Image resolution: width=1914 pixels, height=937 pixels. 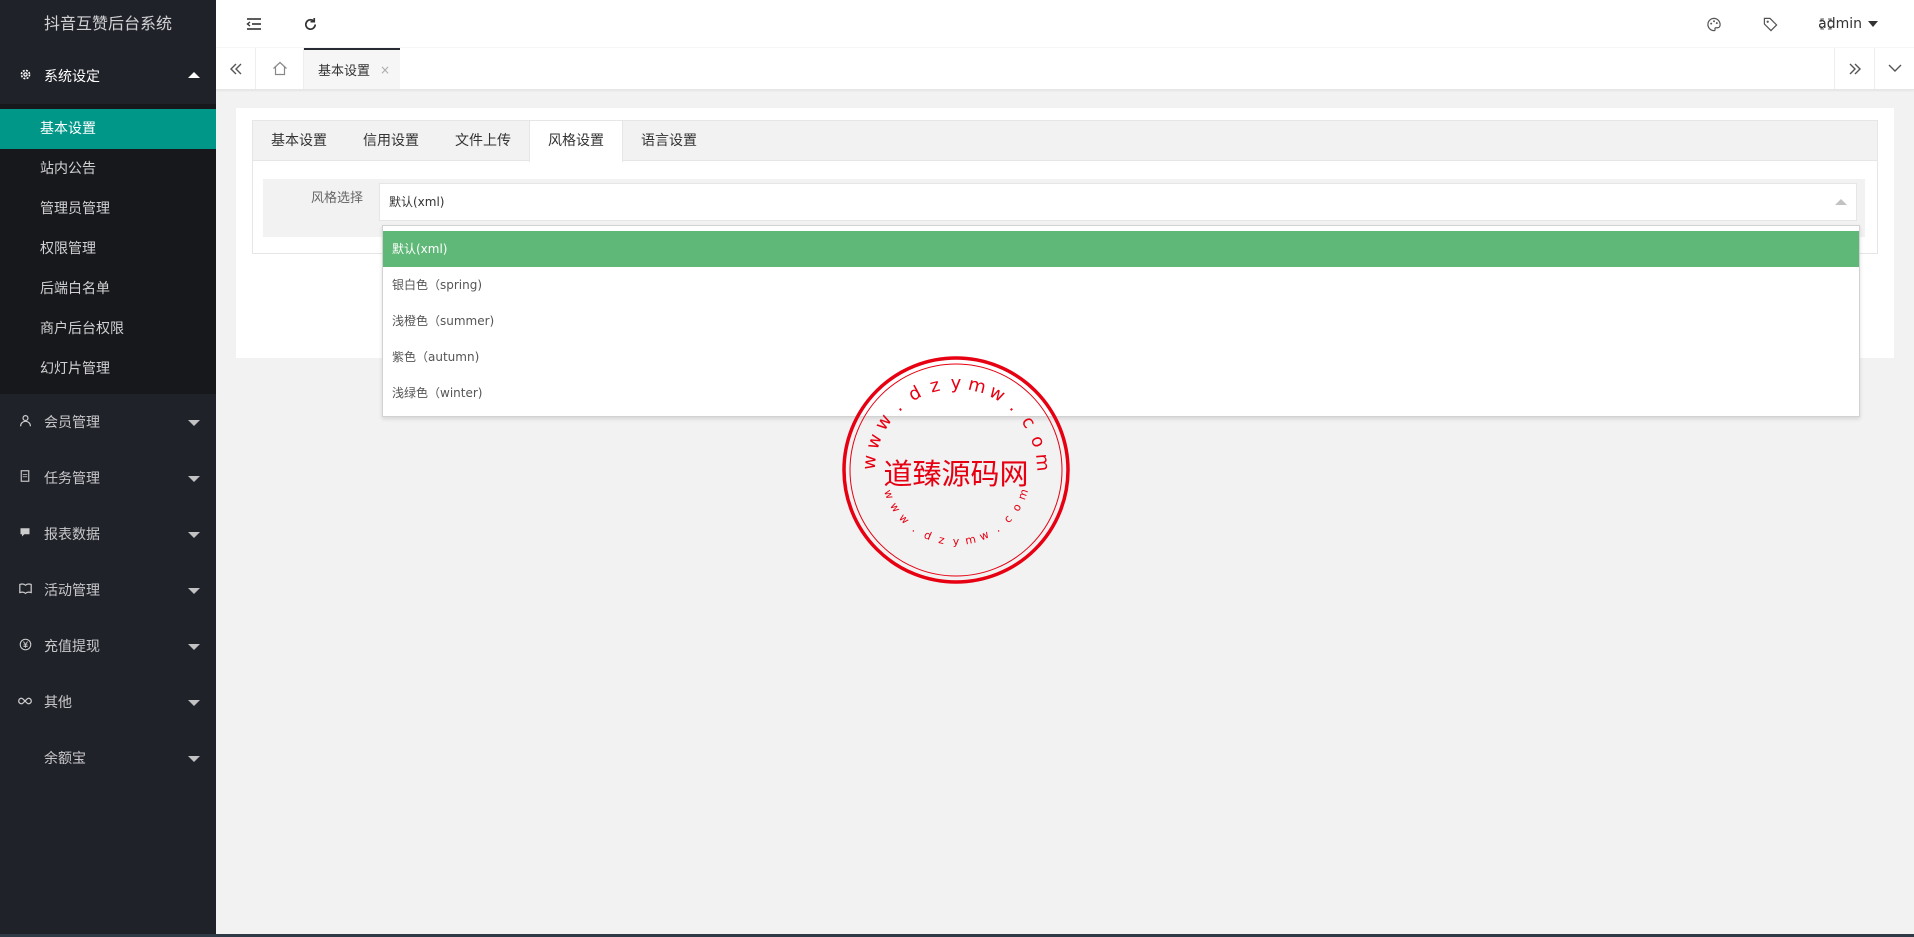 I want to click on tab-label: 基本设置, so click(x=344, y=71).